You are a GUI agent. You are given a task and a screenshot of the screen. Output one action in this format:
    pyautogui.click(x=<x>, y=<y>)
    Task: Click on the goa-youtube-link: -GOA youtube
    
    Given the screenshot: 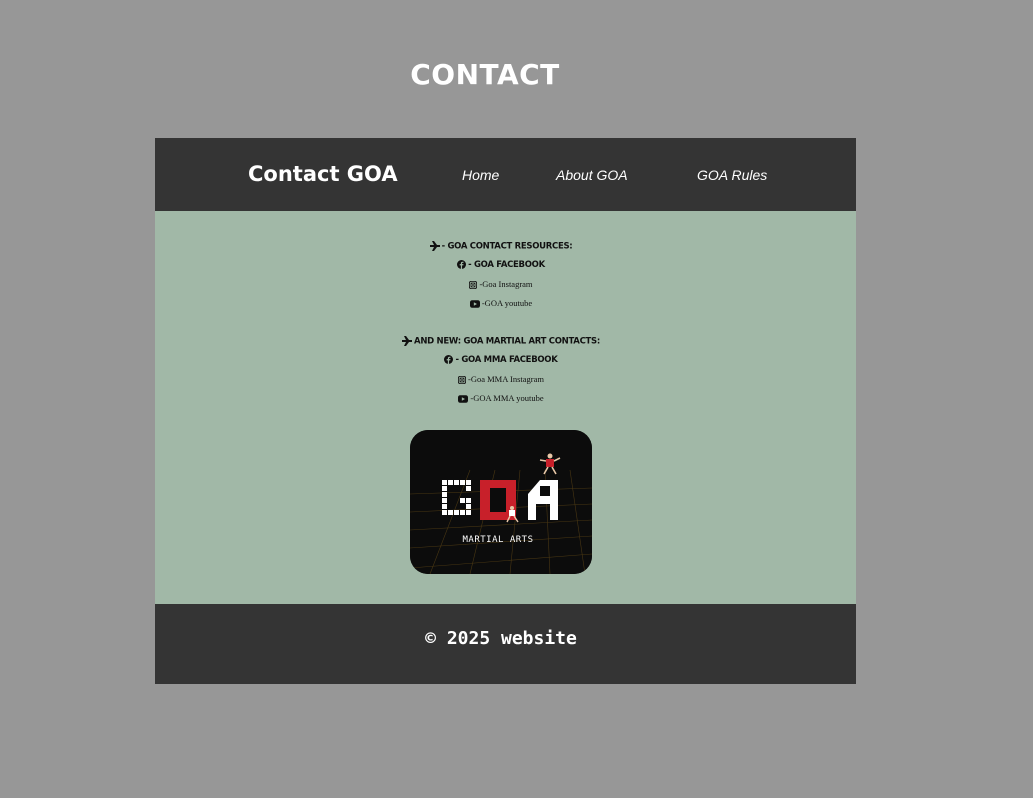 What is the action you would take?
    pyautogui.click(x=501, y=303)
    